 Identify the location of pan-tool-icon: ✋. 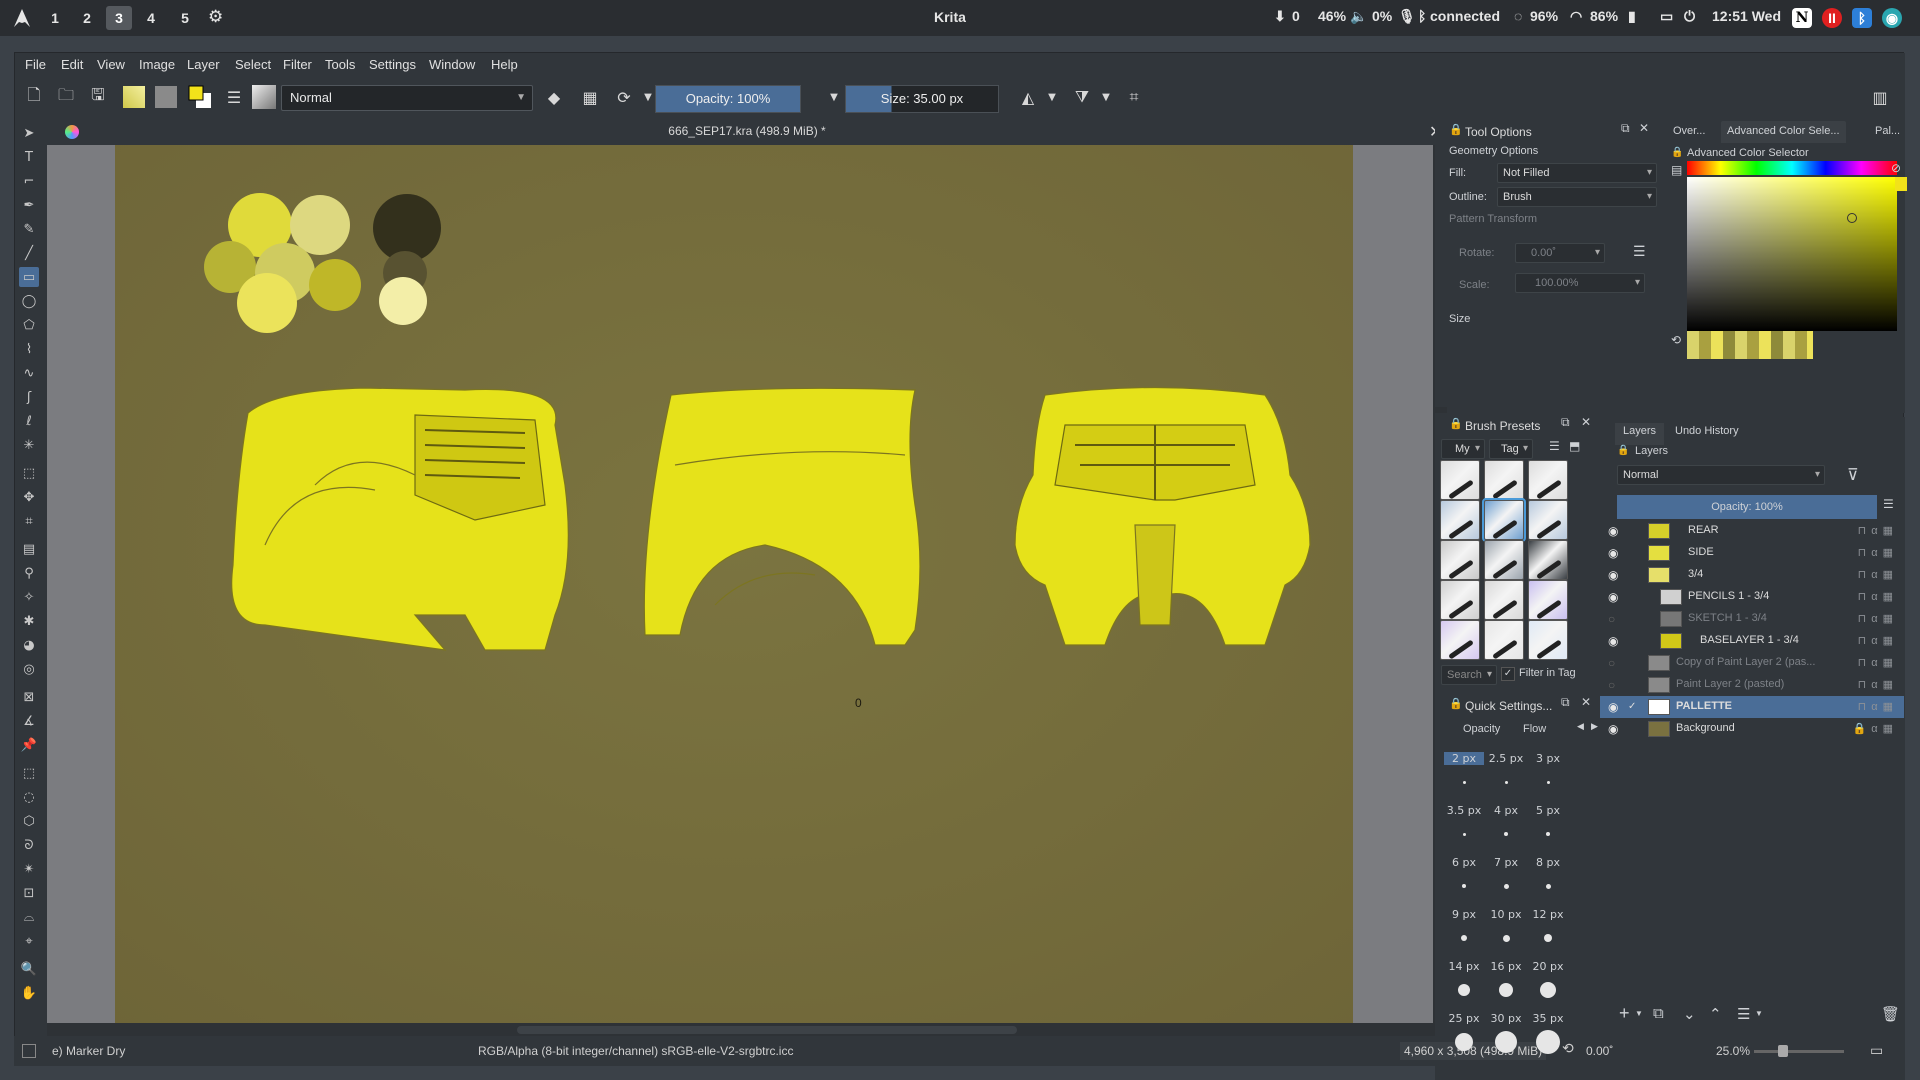
(29, 993).